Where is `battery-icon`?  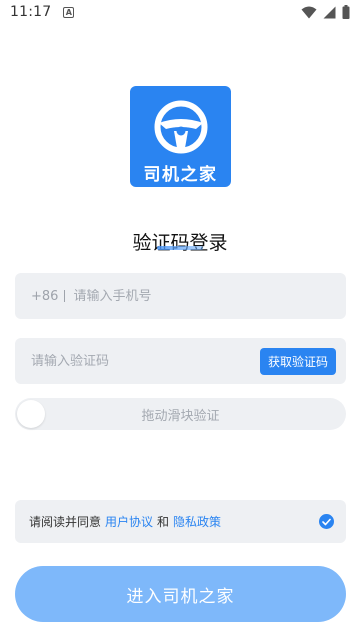 battery-icon is located at coordinates (346, 12).